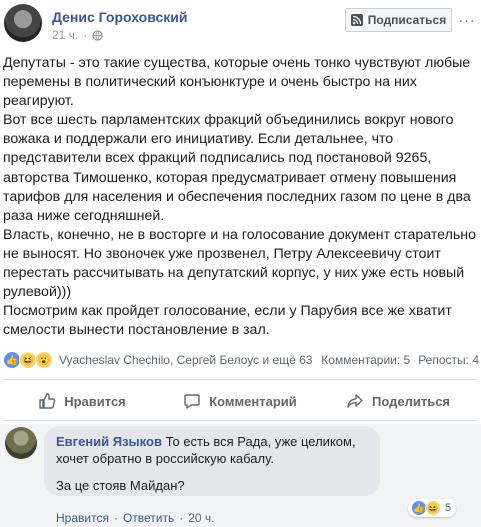 The width and height of the screenshot is (481, 527). What do you see at coordinates (365, 360) in the screenshot?
I see `comments-count: Комментарии: 5` at bounding box center [365, 360].